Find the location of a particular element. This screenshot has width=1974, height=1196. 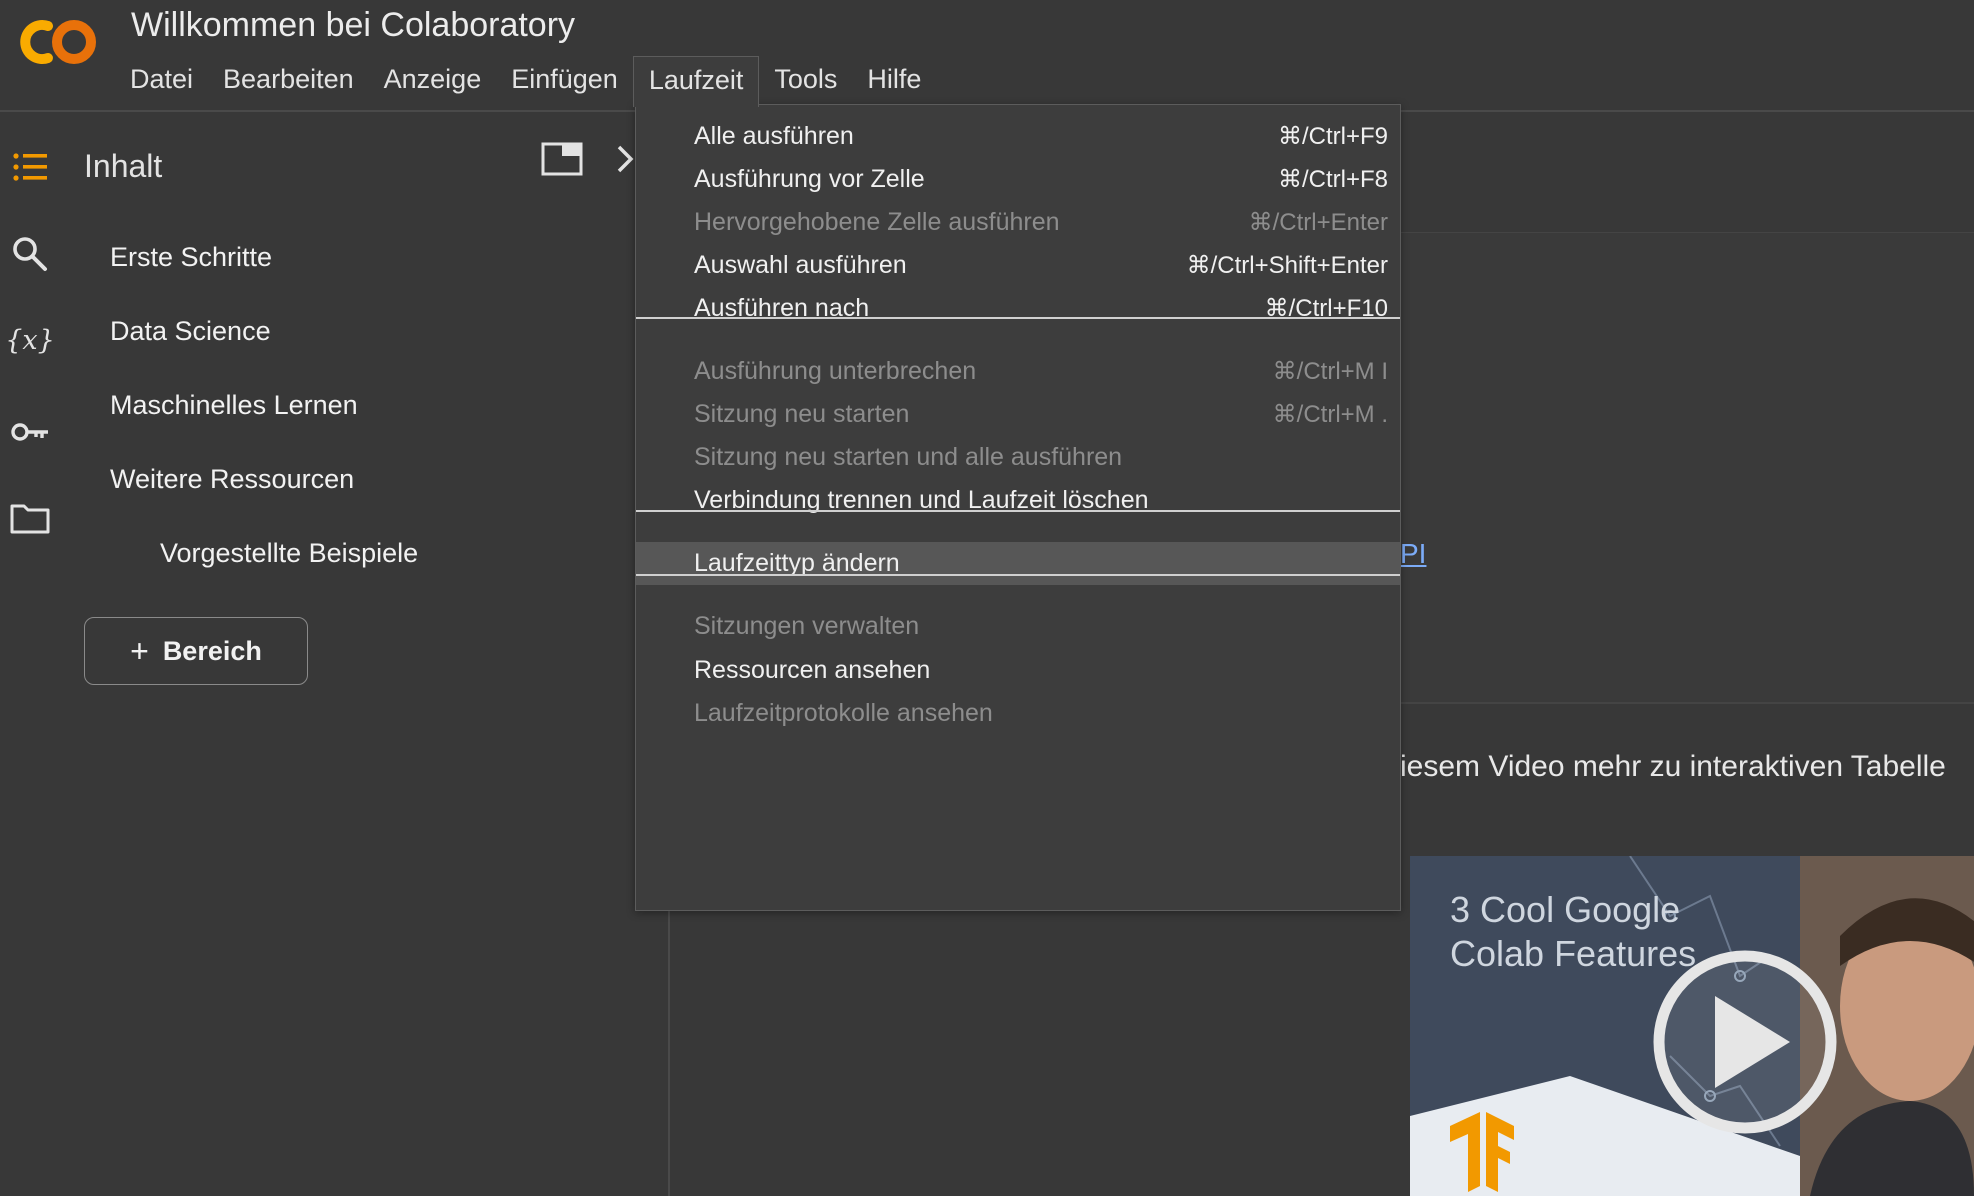

search-icon is located at coordinates (30, 254).